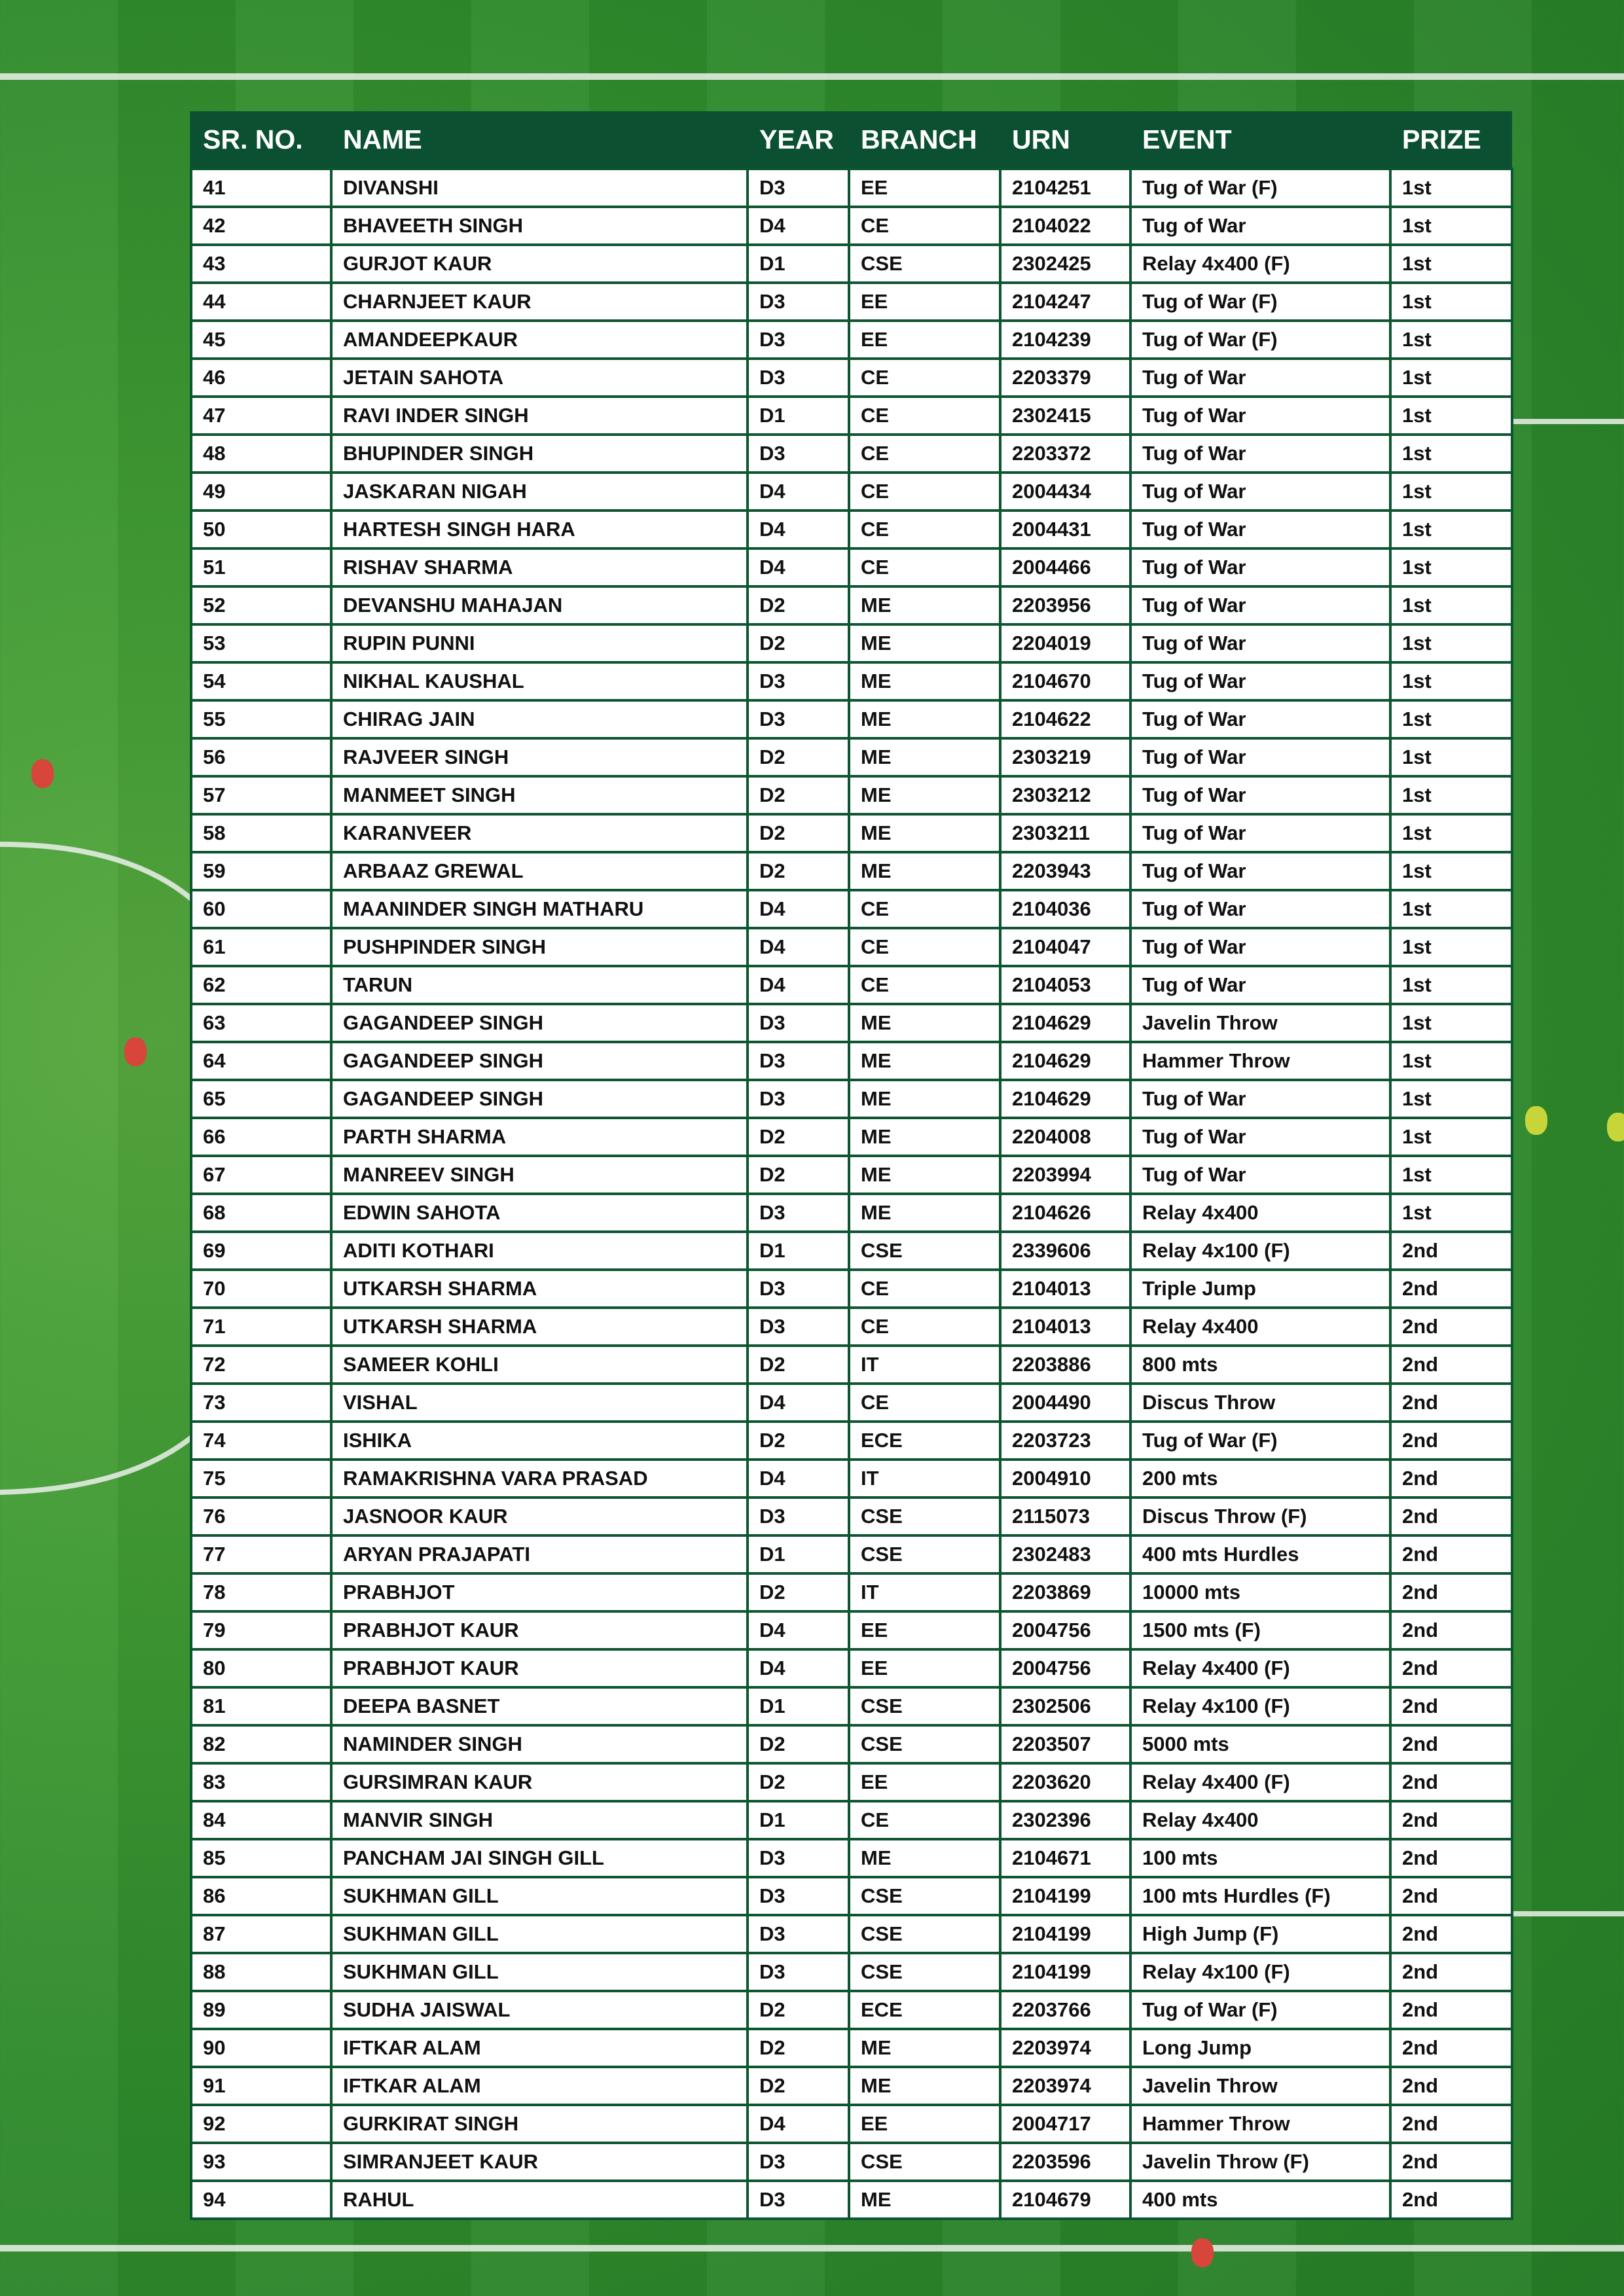 This screenshot has width=1624, height=2296. What do you see at coordinates (851, 1402) in the screenshot?
I see `table-row: 73 VISHAL D4 CE 2004490 Discus Throw 2nd` at bounding box center [851, 1402].